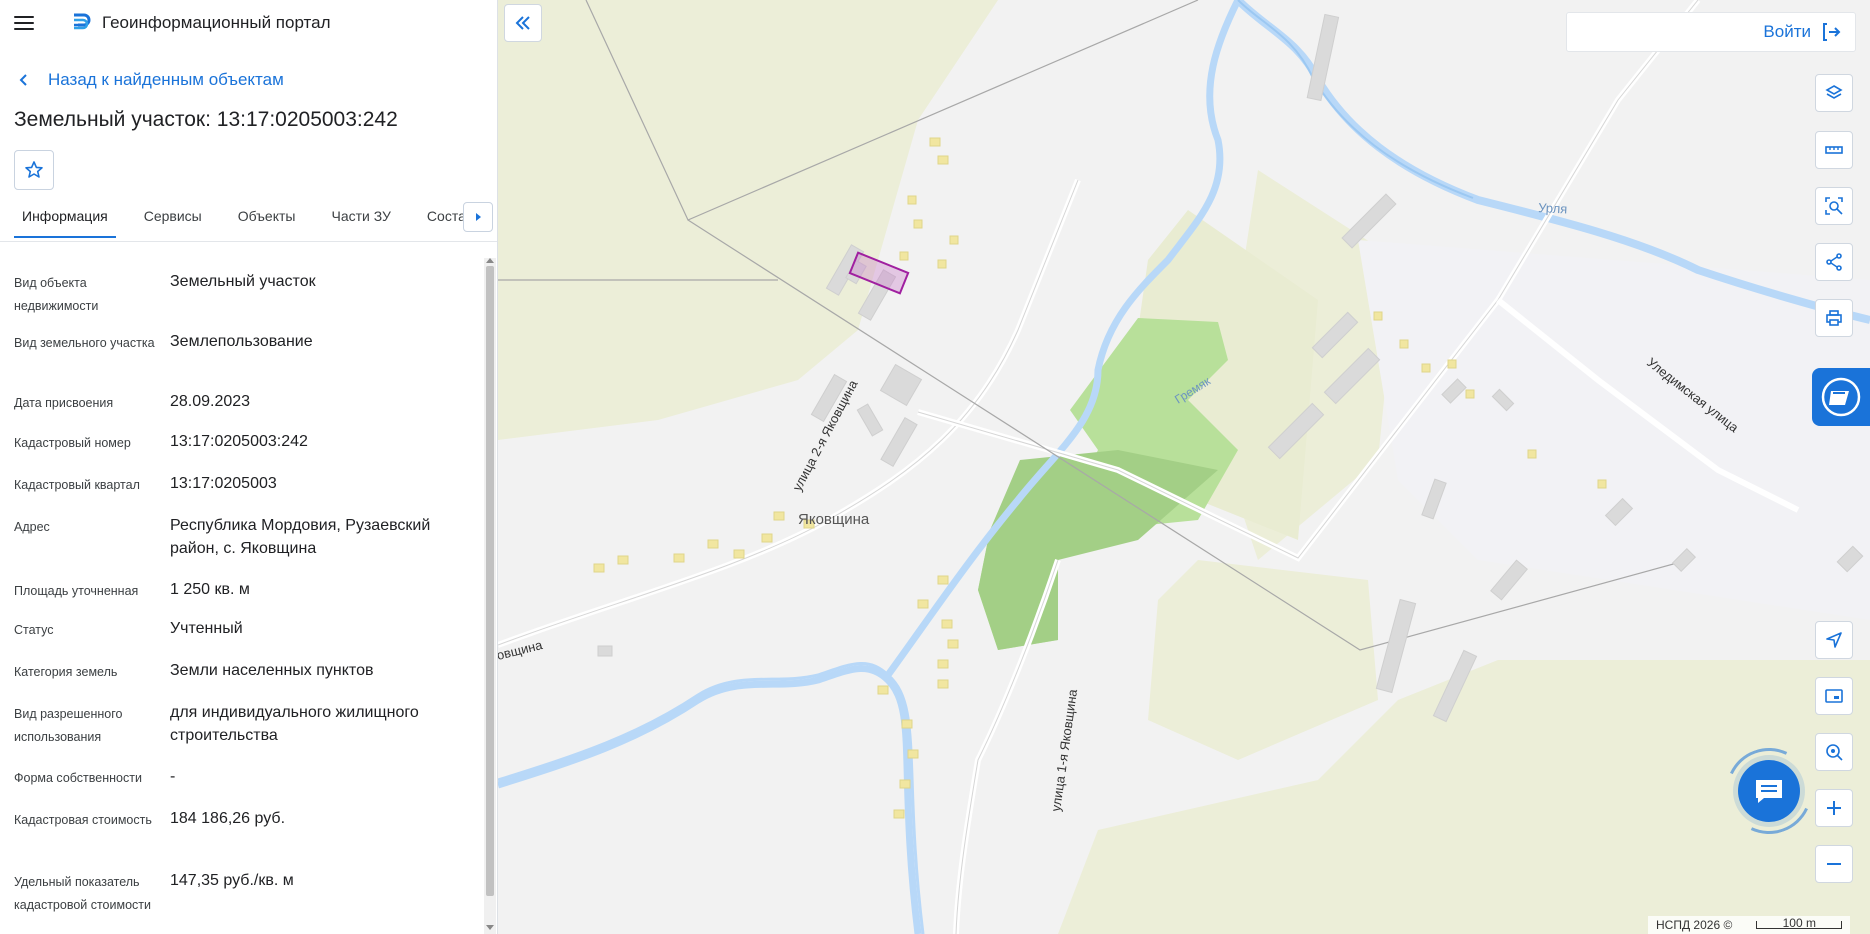  Describe the element at coordinates (1834, 640) in the screenshot. I see `locate-button` at that location.